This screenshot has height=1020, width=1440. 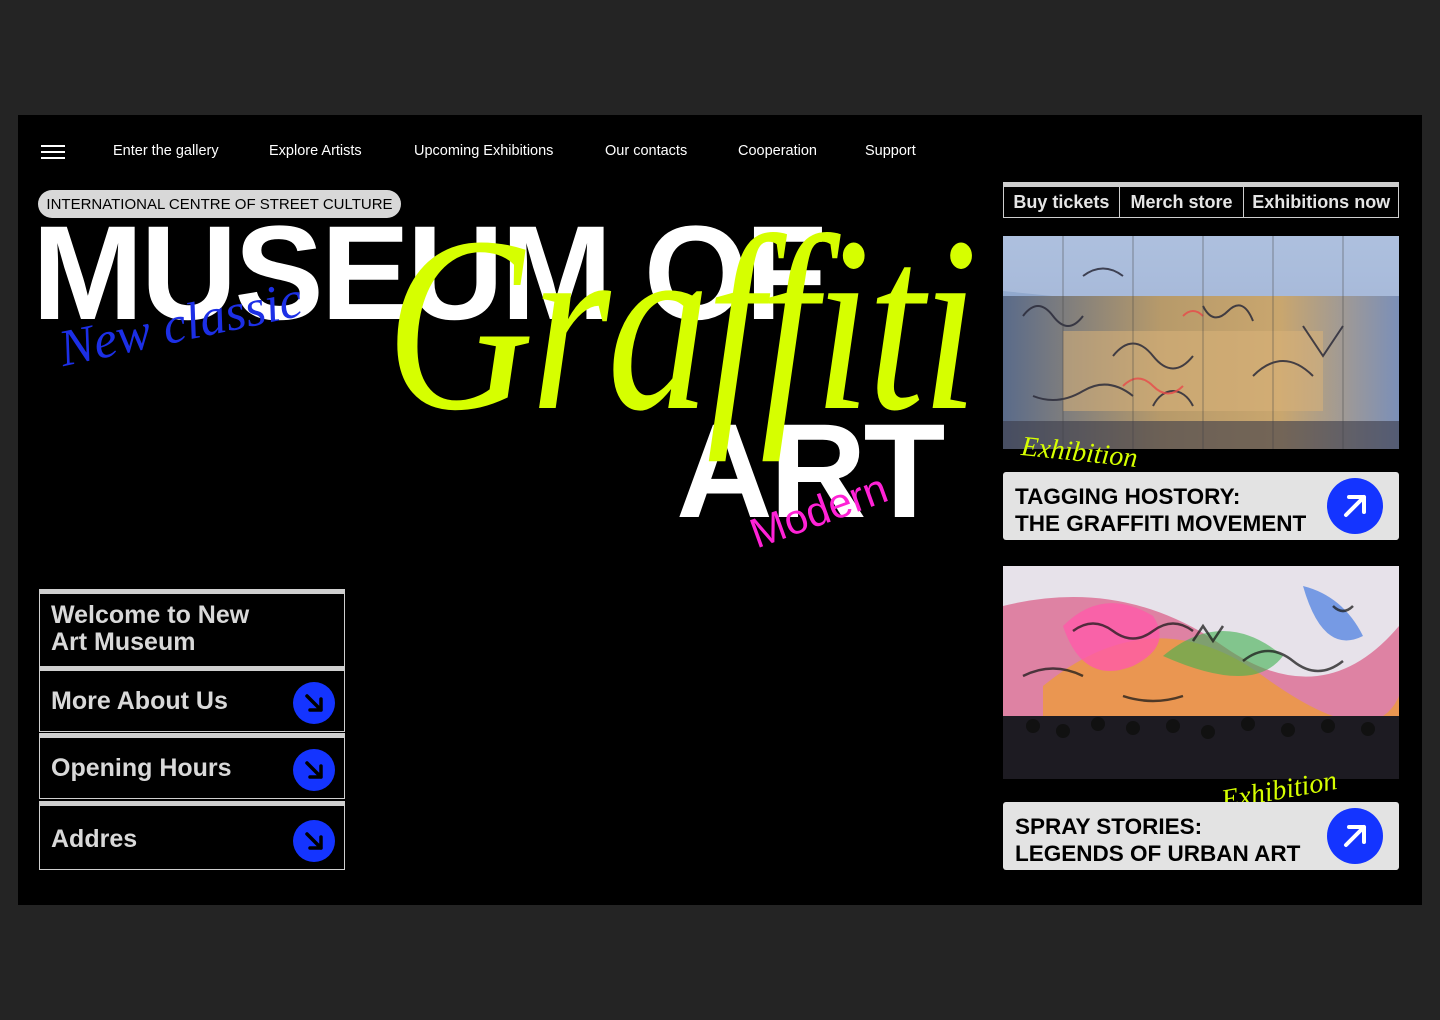 What do you see at coordinates (1181, 202) in the screenshot?
I see `tab-merch-store: Merch store` at bounding box center [1181, 202].